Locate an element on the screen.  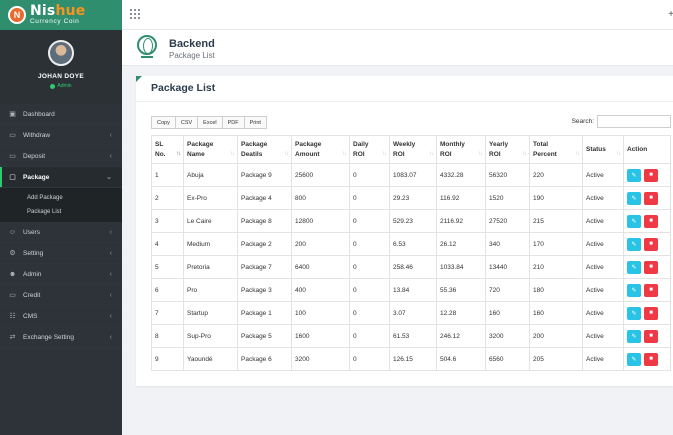
column-header: Status ↑↓ is located at coordinates (603, 149).